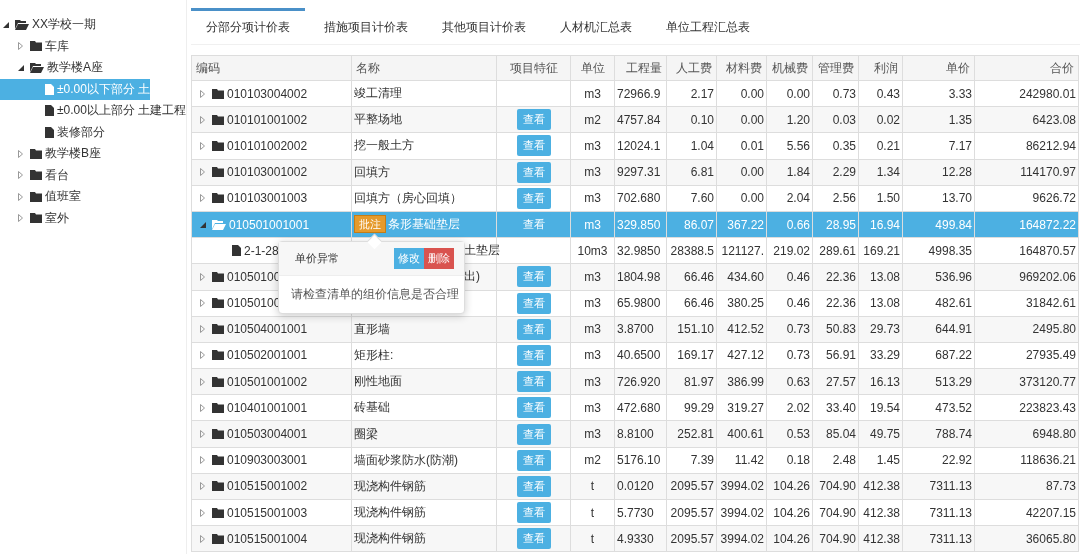 Image resolution: width=1080 pixels, height=554 pixels. What do you see at coordinates (267, 381) in the screenshot?
I see `item-code: 010501001002` at bounding box center [267, 381].